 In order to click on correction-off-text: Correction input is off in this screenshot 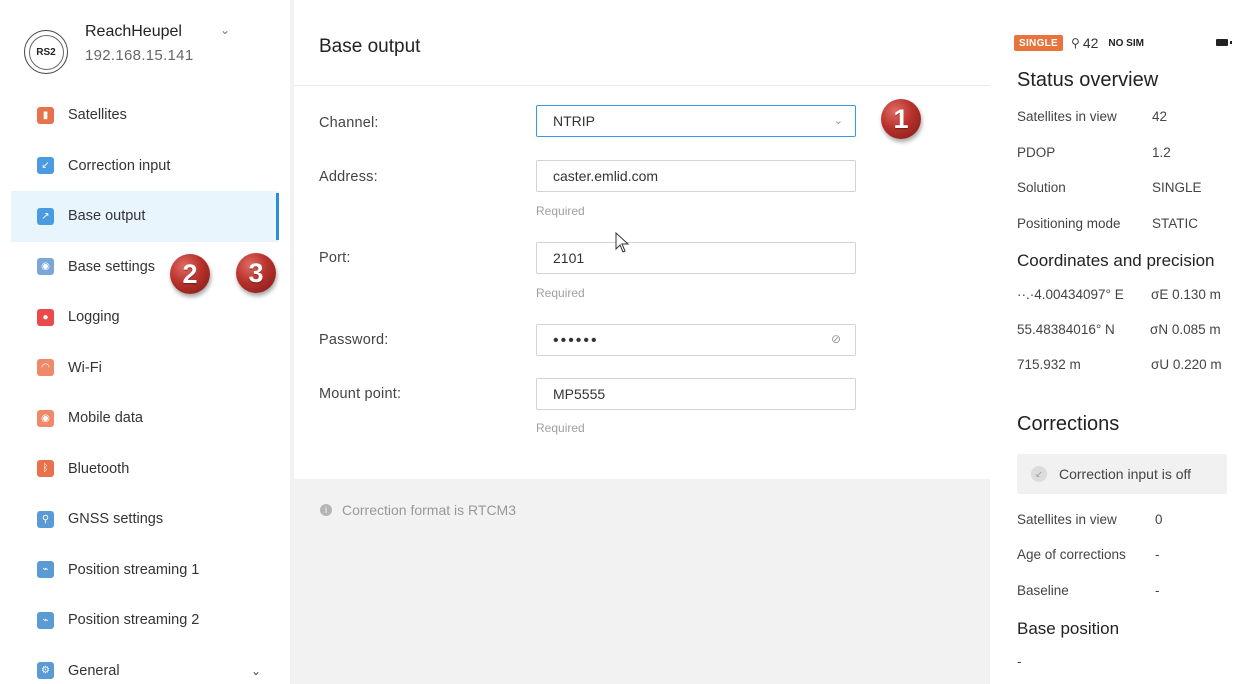, I will do `click(1125, 474)`.